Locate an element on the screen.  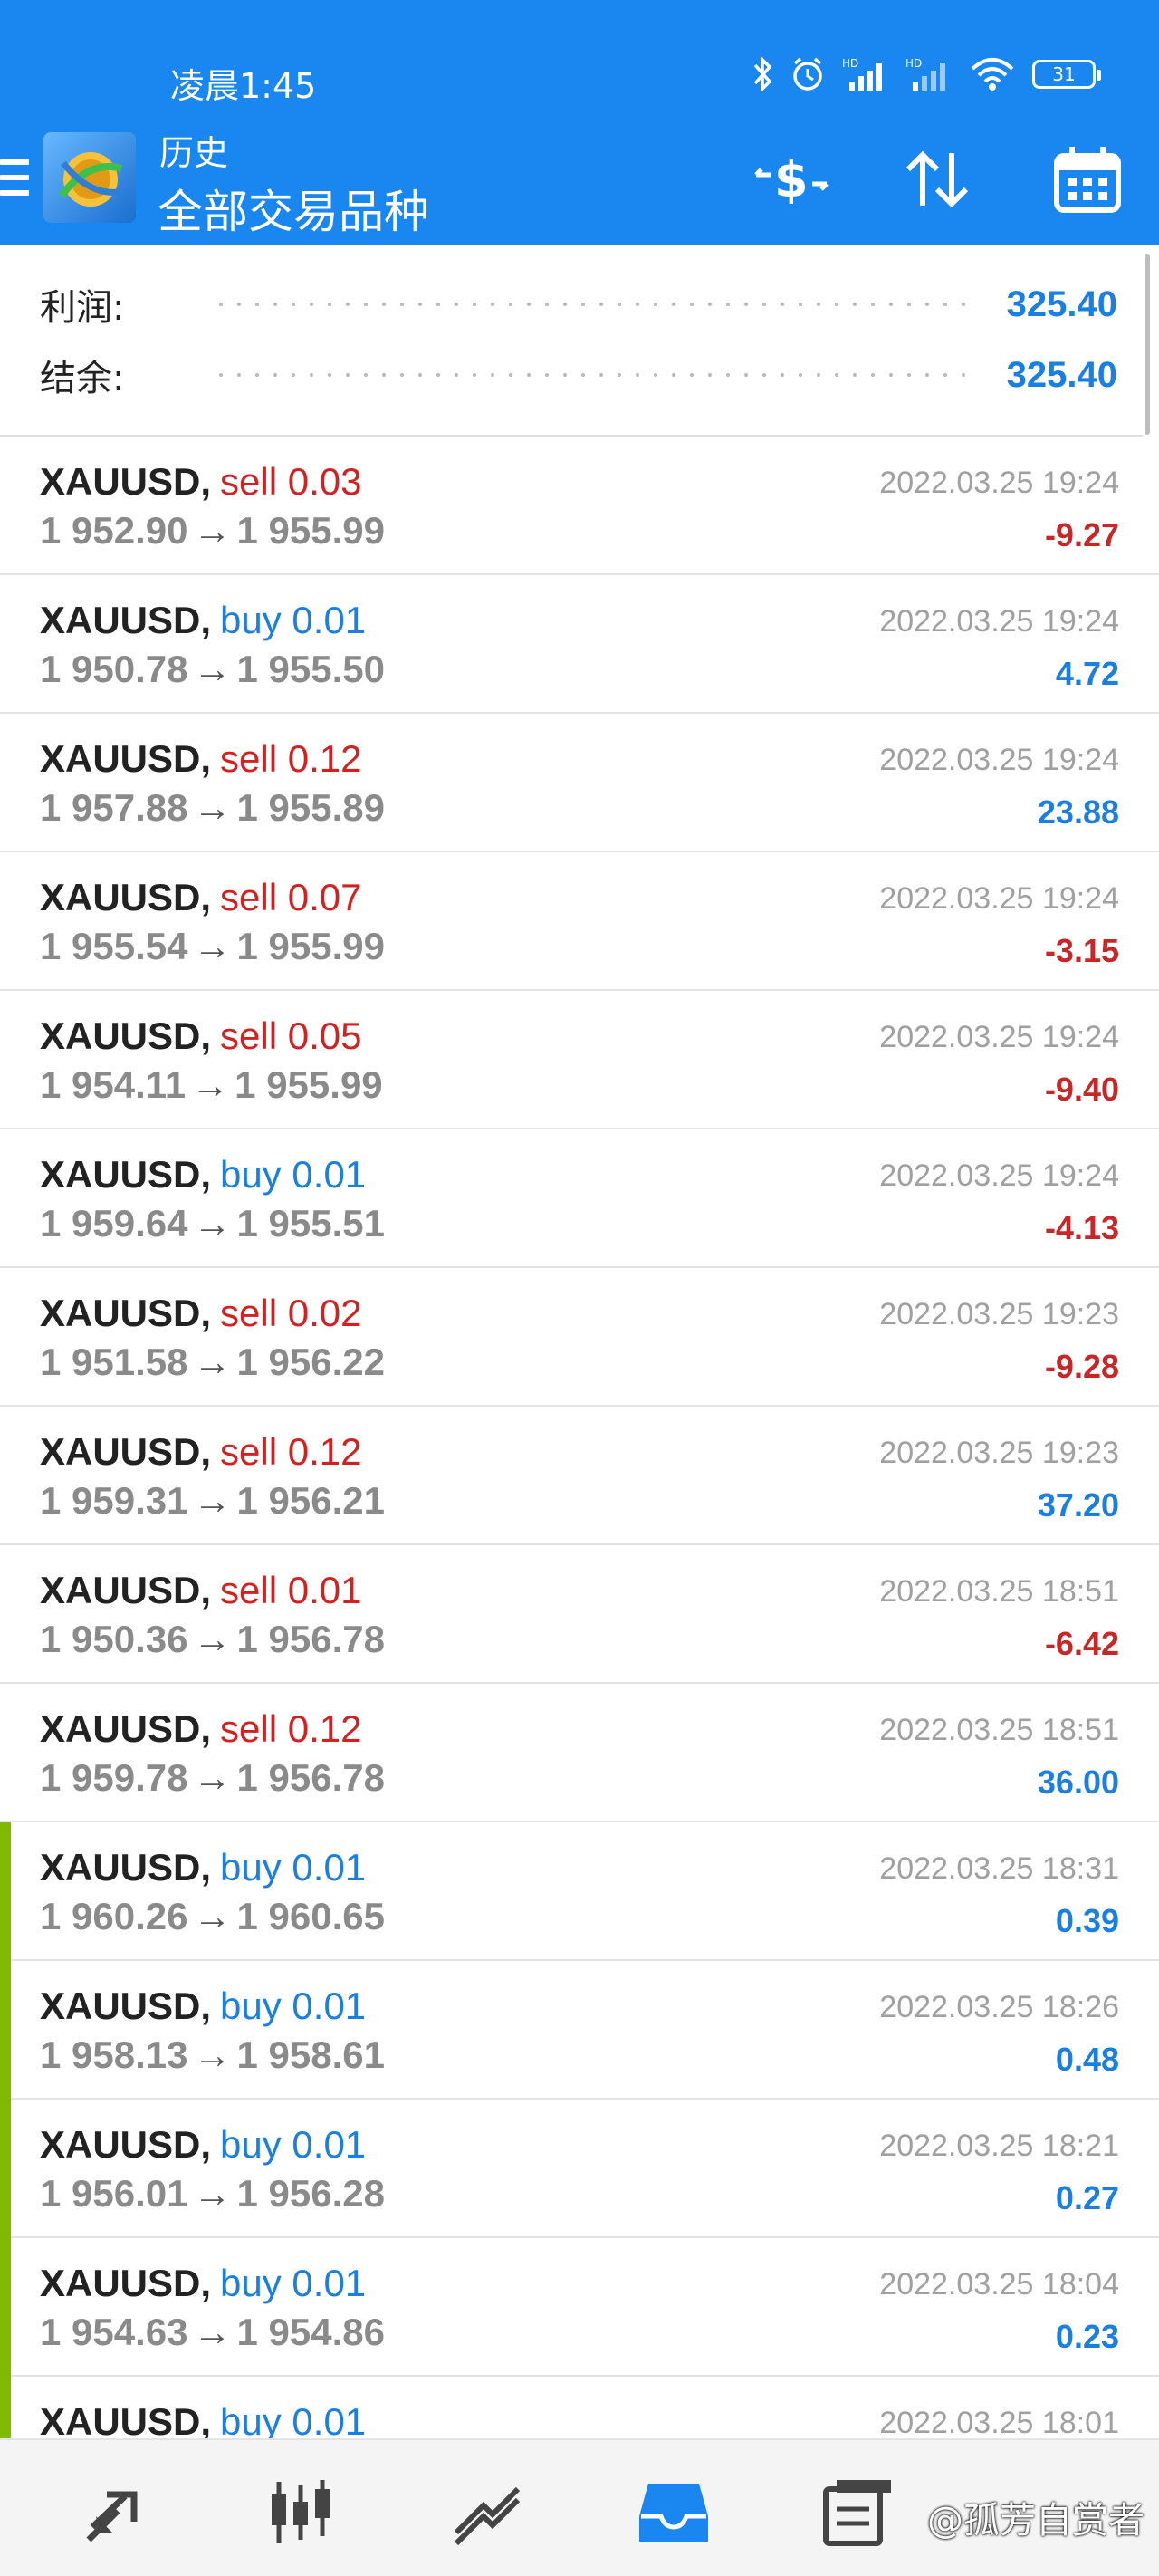
close-price: 1 960.65 is located at coordinates (311, 1916).